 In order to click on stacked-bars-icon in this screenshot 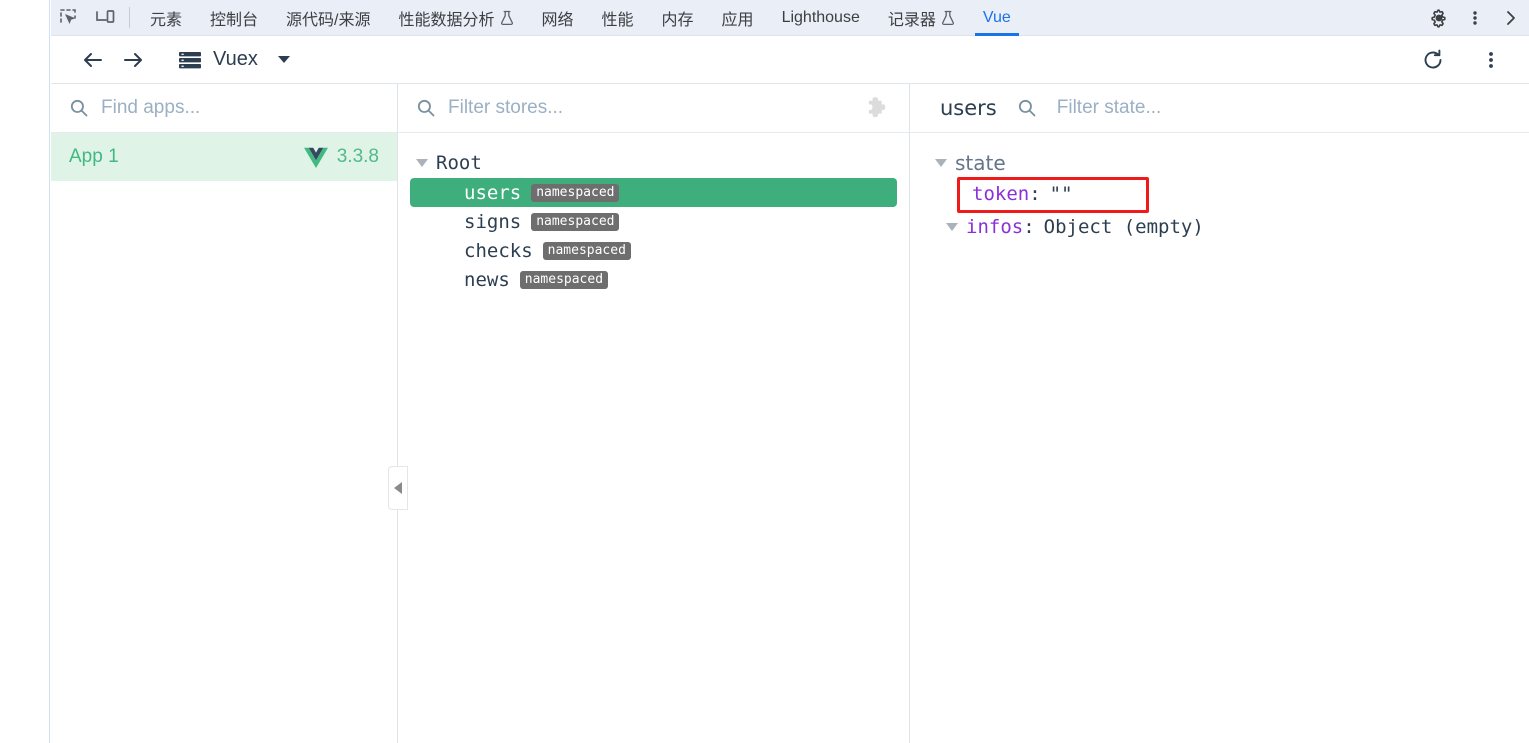, I will do `click(190, 60)`.